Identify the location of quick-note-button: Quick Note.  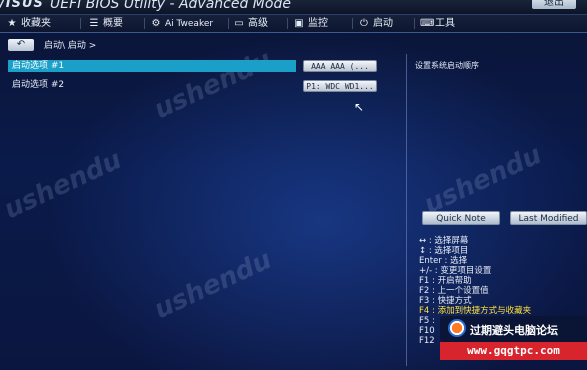
(461, 218).